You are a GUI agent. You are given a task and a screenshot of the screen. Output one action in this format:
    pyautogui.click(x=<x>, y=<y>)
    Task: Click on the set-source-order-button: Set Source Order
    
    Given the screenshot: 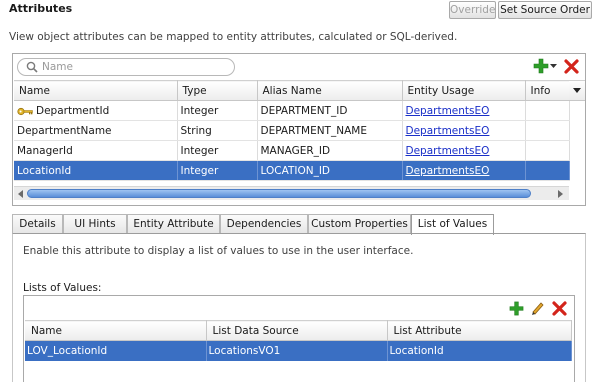 What is the action you would take?
    pyautogui.click(x=545, y=10)
    